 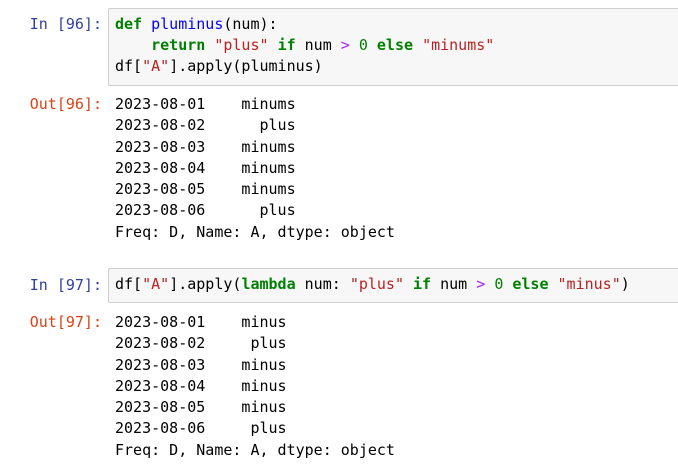 What do you see at coordinates (250, 24) in the screenshot?
I see `code-token: (num):` at bounding box center [250, 24].